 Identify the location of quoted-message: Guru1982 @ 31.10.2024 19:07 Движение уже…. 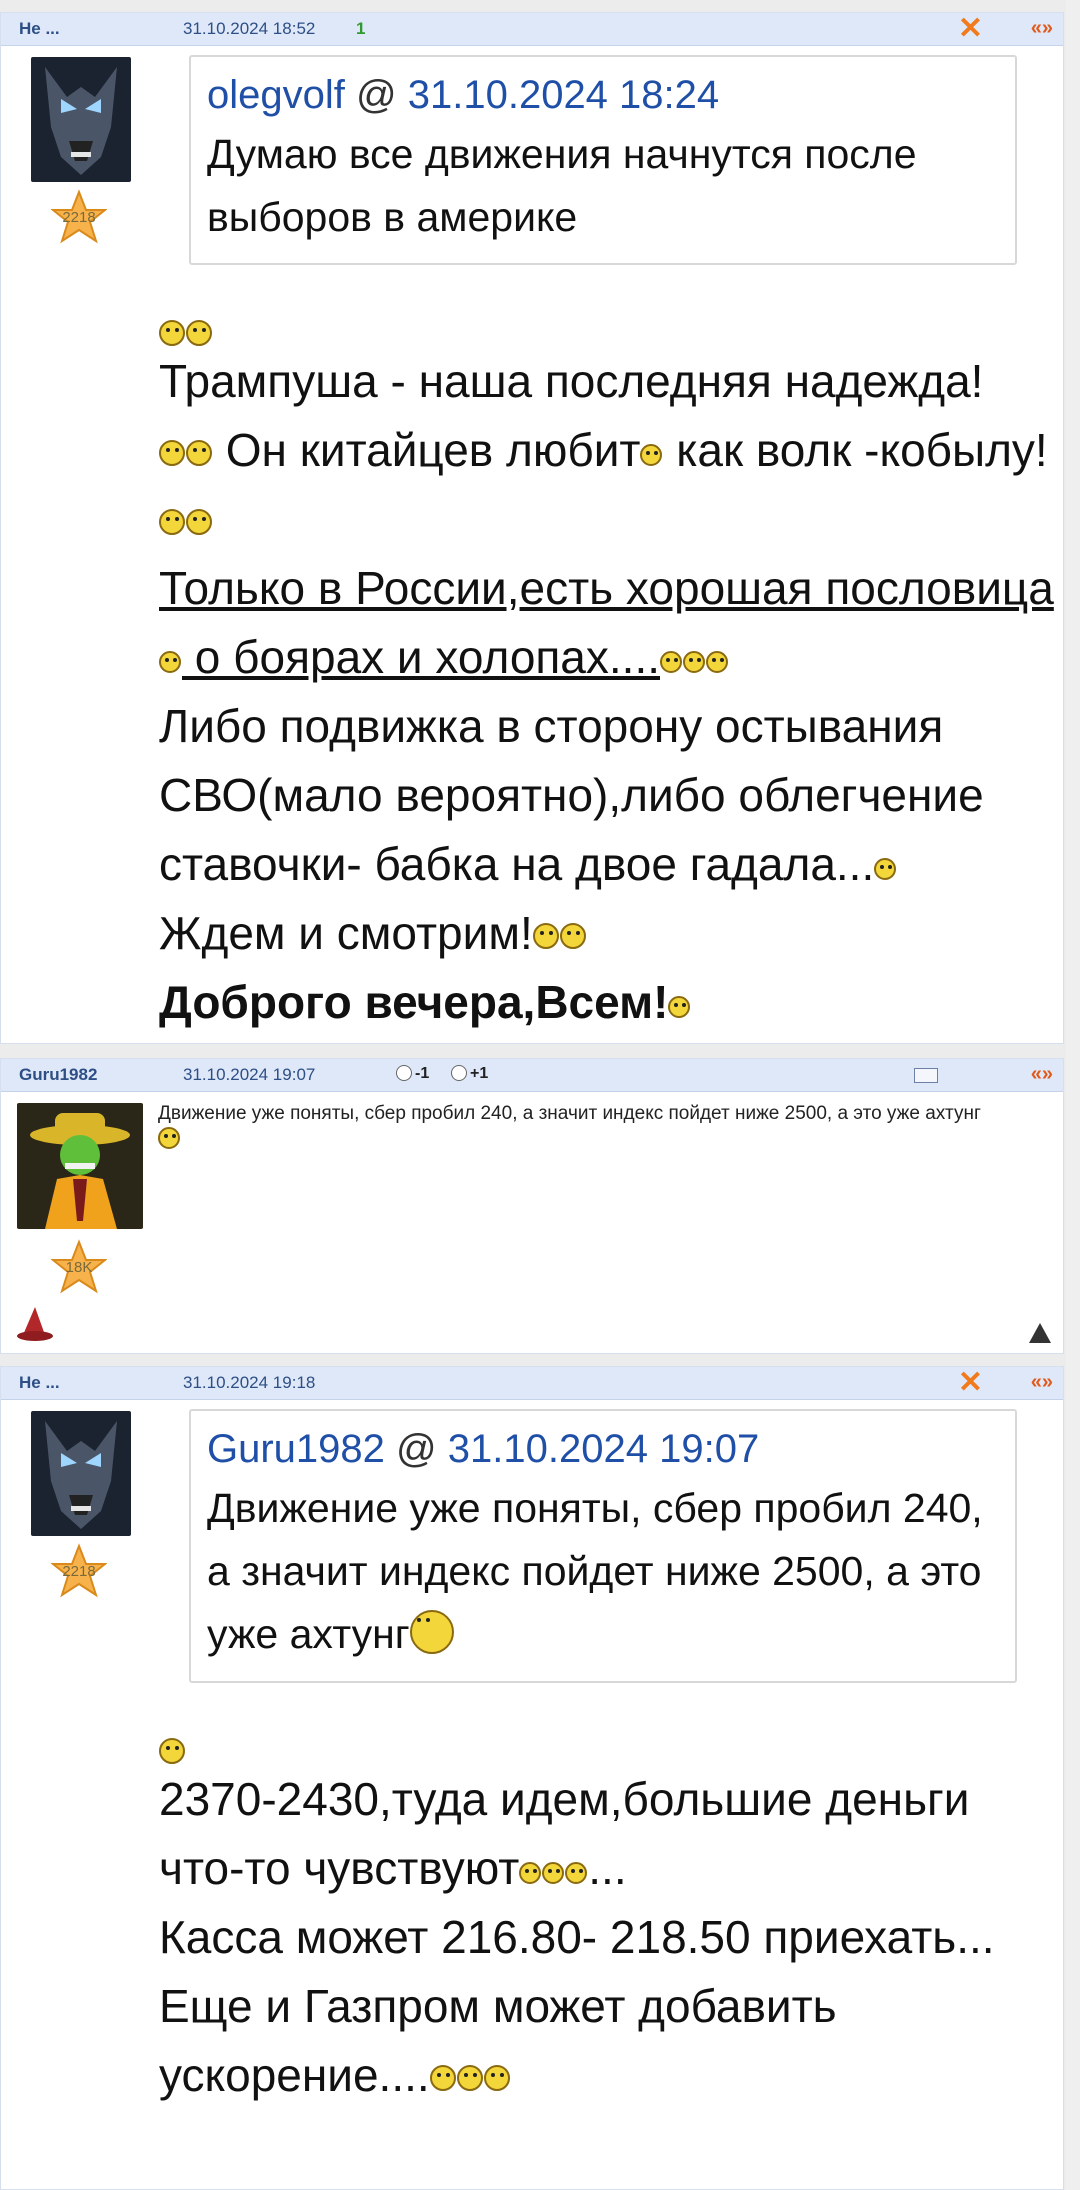
(603, 1546).